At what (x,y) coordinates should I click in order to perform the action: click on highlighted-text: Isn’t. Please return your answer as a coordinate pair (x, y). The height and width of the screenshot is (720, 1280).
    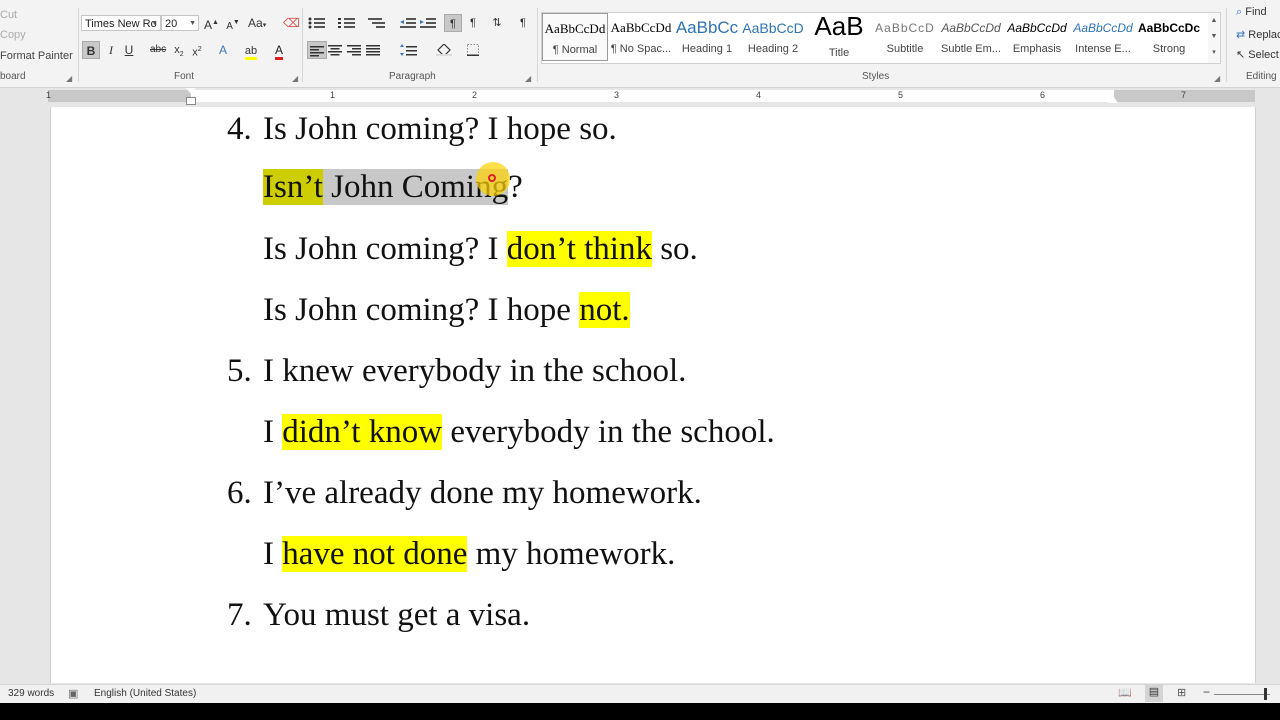
    Looking at the image, I should click on (293, 187).